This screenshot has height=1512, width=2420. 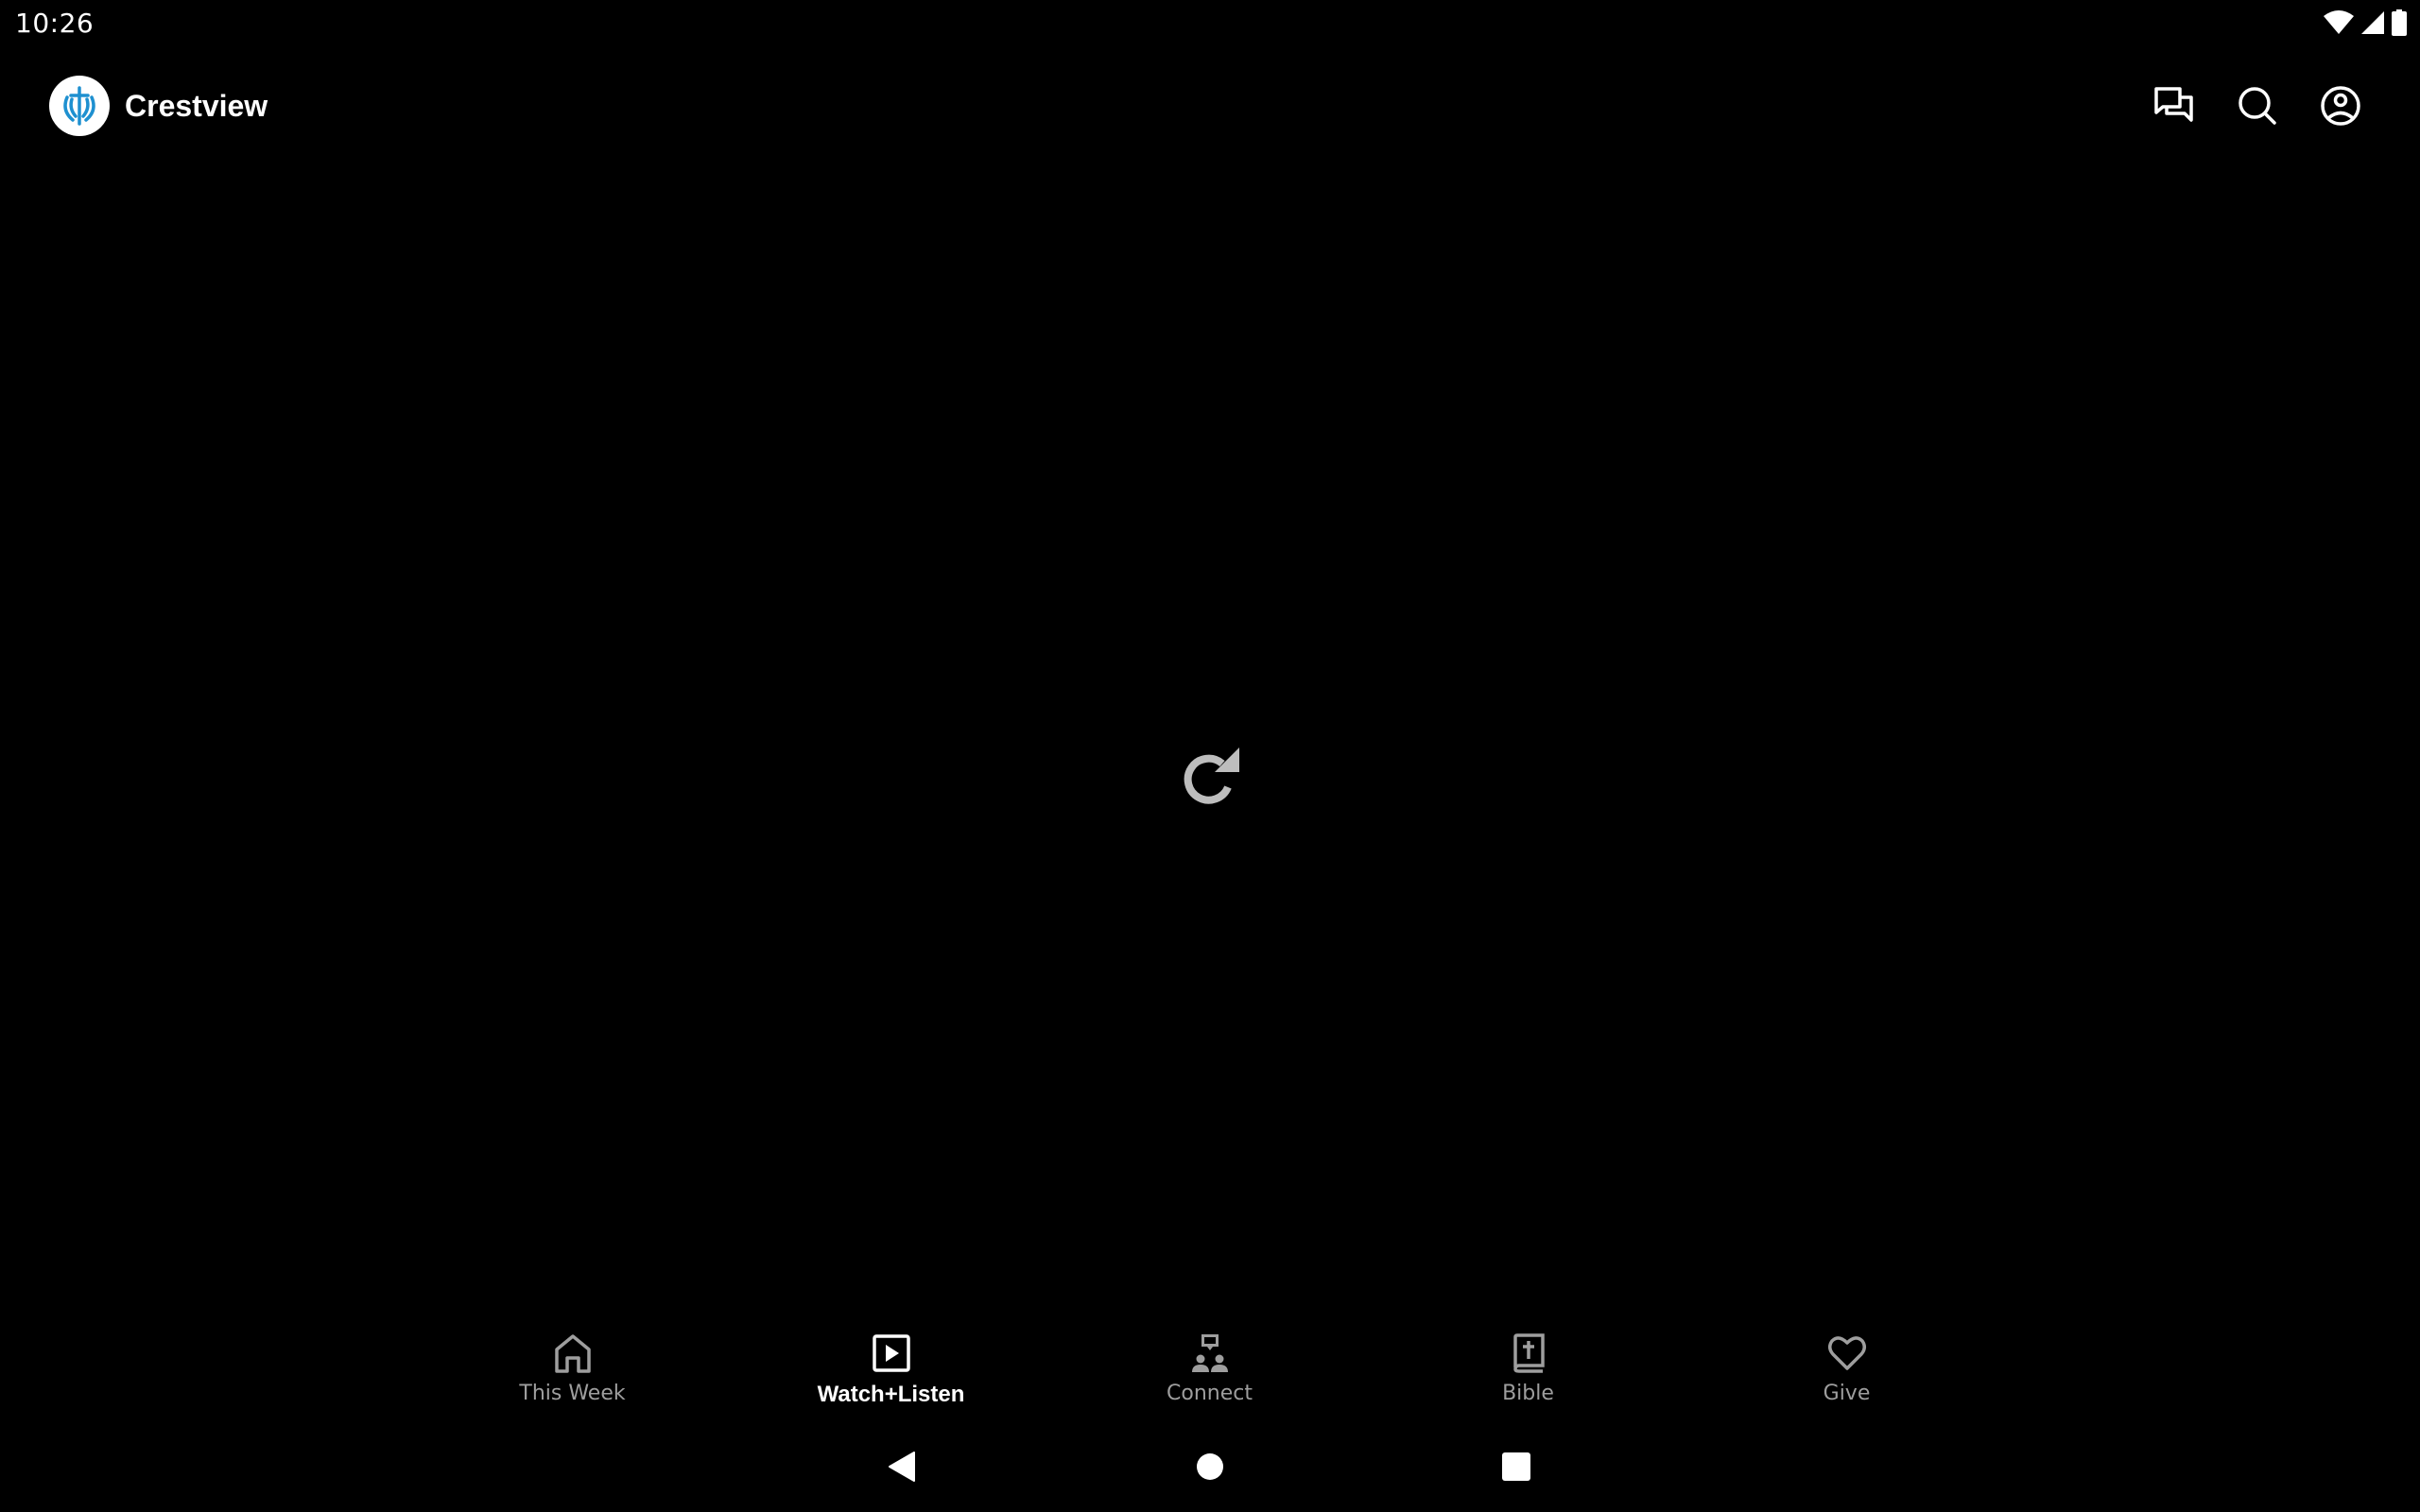 I want to click on connect-icon, so click(x=1210, y=1353).